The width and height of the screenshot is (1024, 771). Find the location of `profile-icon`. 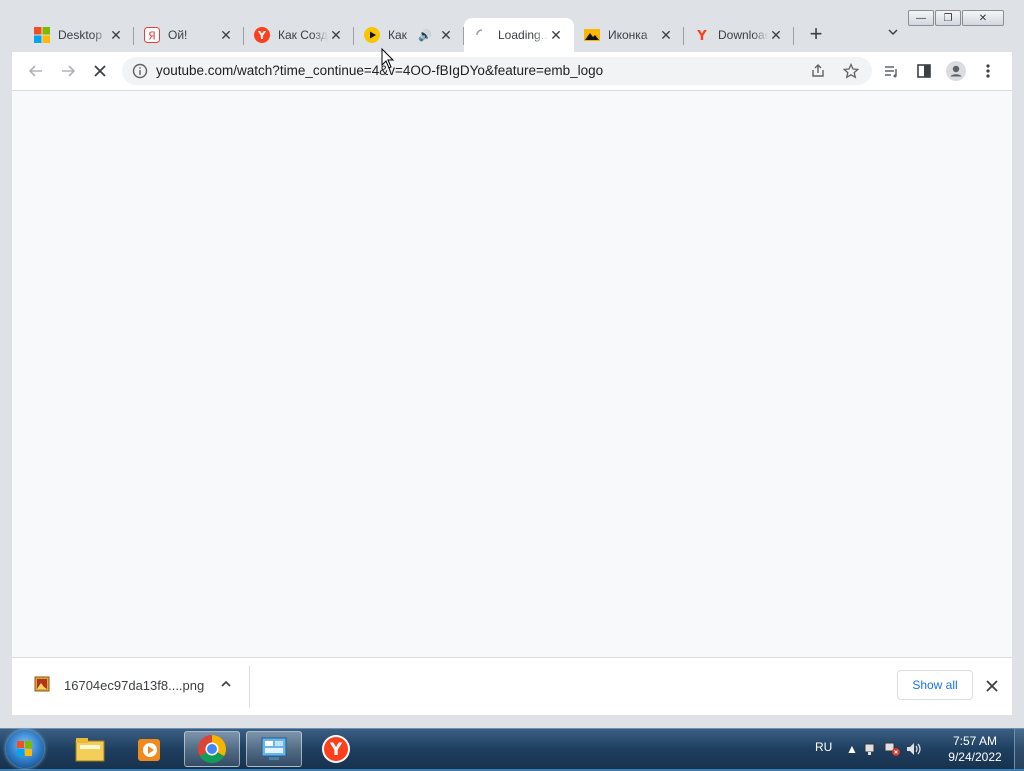

profile-icon is located at coordinates (956, 71).